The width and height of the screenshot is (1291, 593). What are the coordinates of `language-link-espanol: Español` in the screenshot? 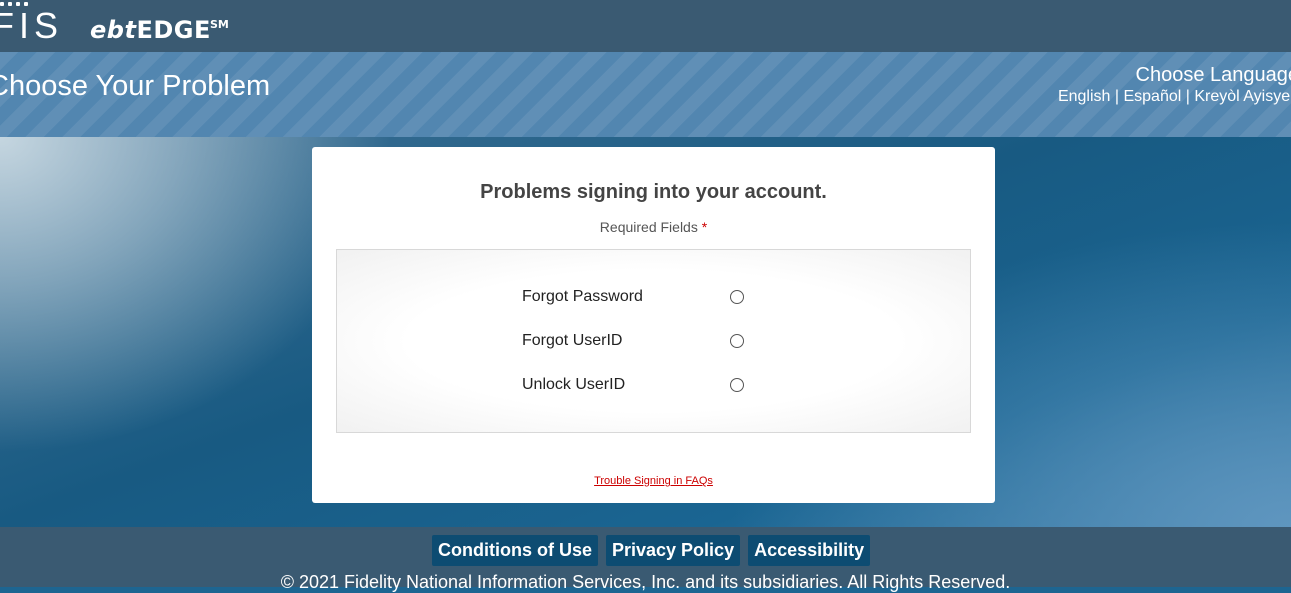 It's located at (1152, 96).